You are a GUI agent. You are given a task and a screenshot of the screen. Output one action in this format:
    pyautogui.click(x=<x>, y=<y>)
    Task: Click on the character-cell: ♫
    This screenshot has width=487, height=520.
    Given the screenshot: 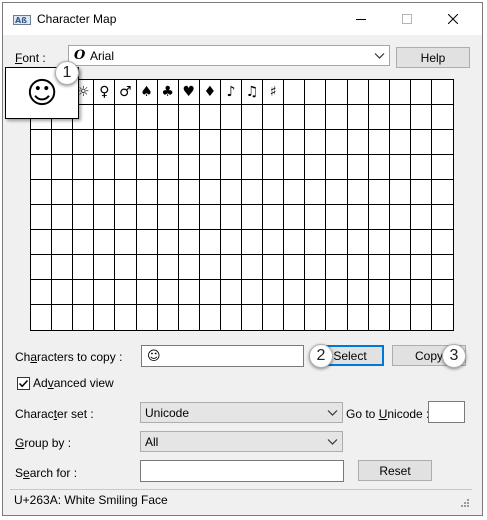 What is the action you would take?
    pyautogui.click(x=253, y=92)
    